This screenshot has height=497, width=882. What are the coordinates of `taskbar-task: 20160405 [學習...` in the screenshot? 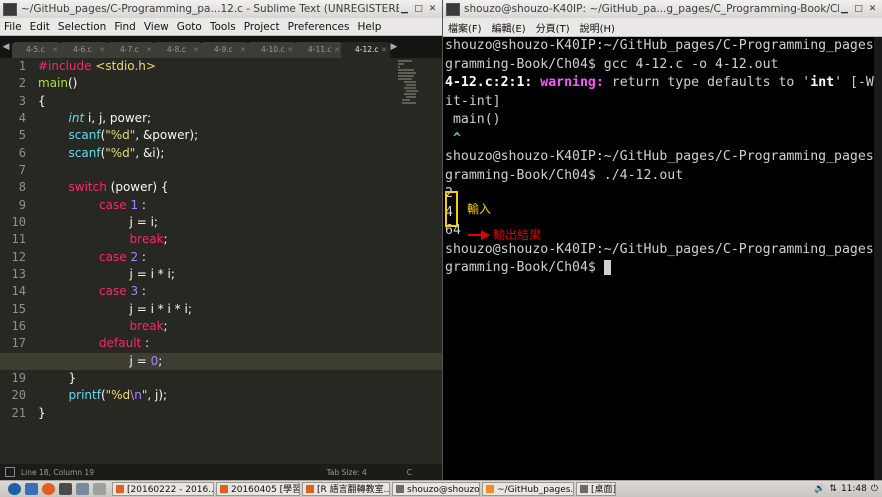 It's located at (258, 489).